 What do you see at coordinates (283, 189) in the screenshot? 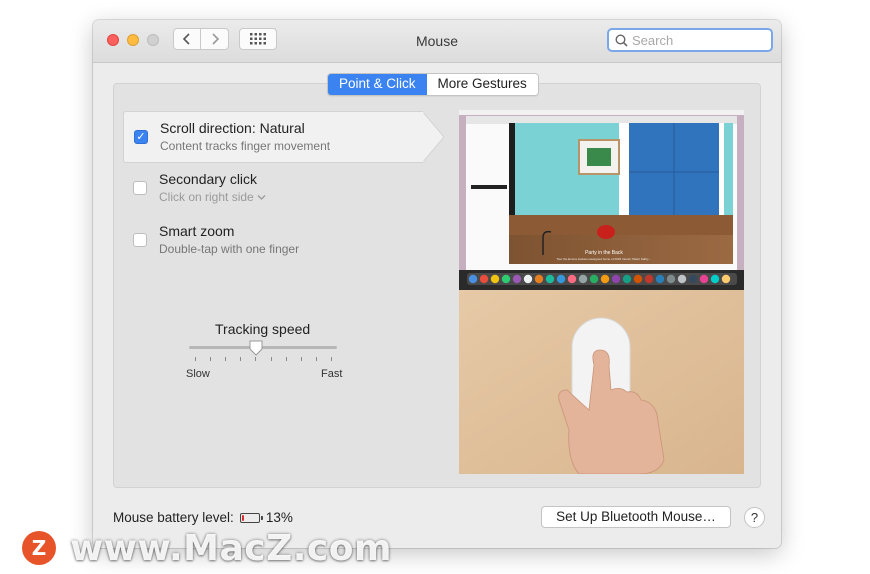
I see `option-secondary-click: Secondary click Click on right side` at bounding box center [283, 189].